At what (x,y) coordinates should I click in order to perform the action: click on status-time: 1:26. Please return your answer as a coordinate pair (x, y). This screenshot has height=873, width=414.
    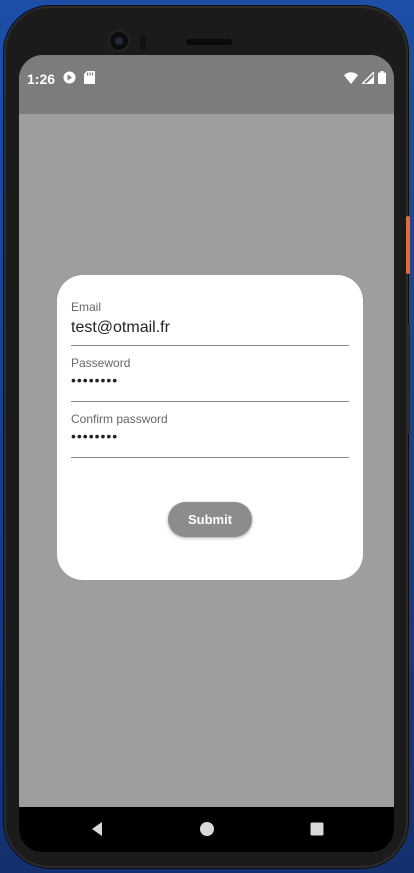
    Looking at the image, I should click on (41, 79).